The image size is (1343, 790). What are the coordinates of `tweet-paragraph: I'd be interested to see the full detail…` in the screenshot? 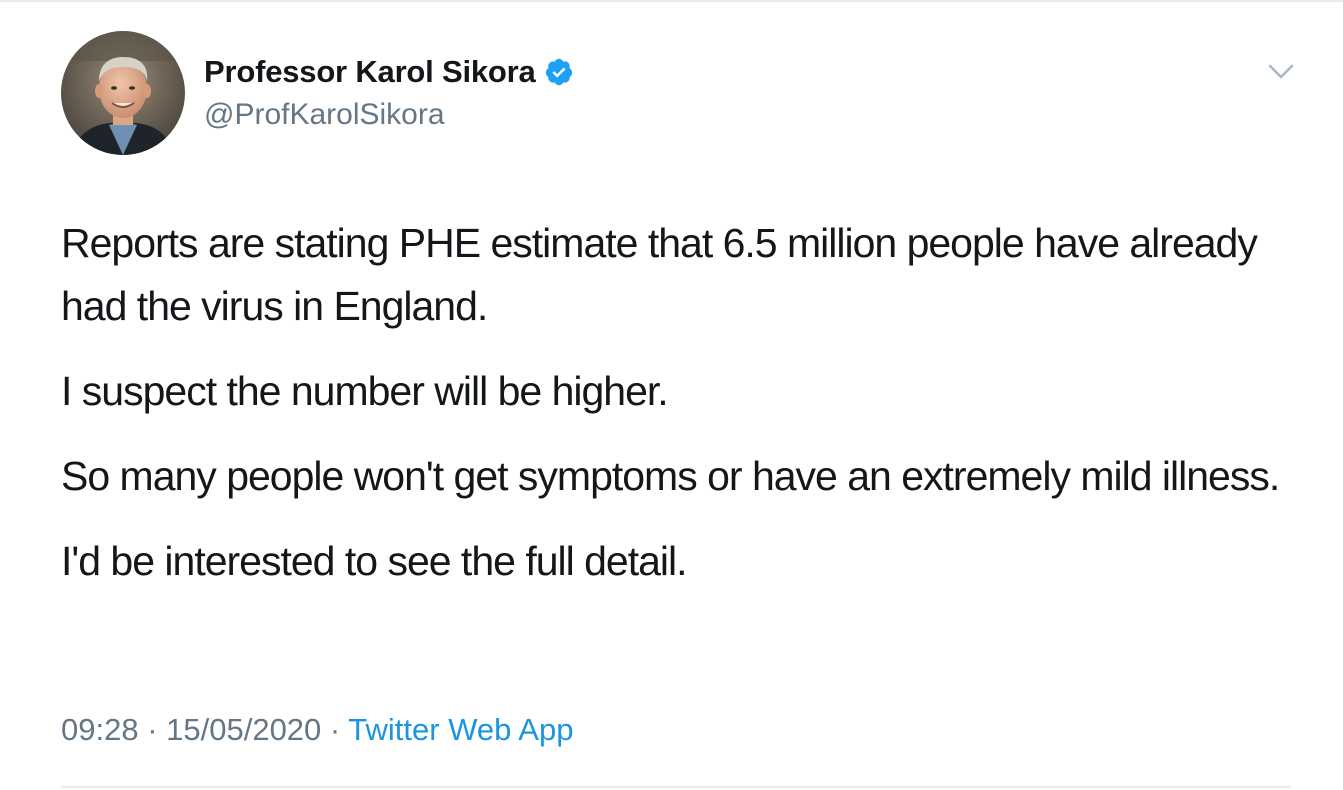 It's located at (374, 561).